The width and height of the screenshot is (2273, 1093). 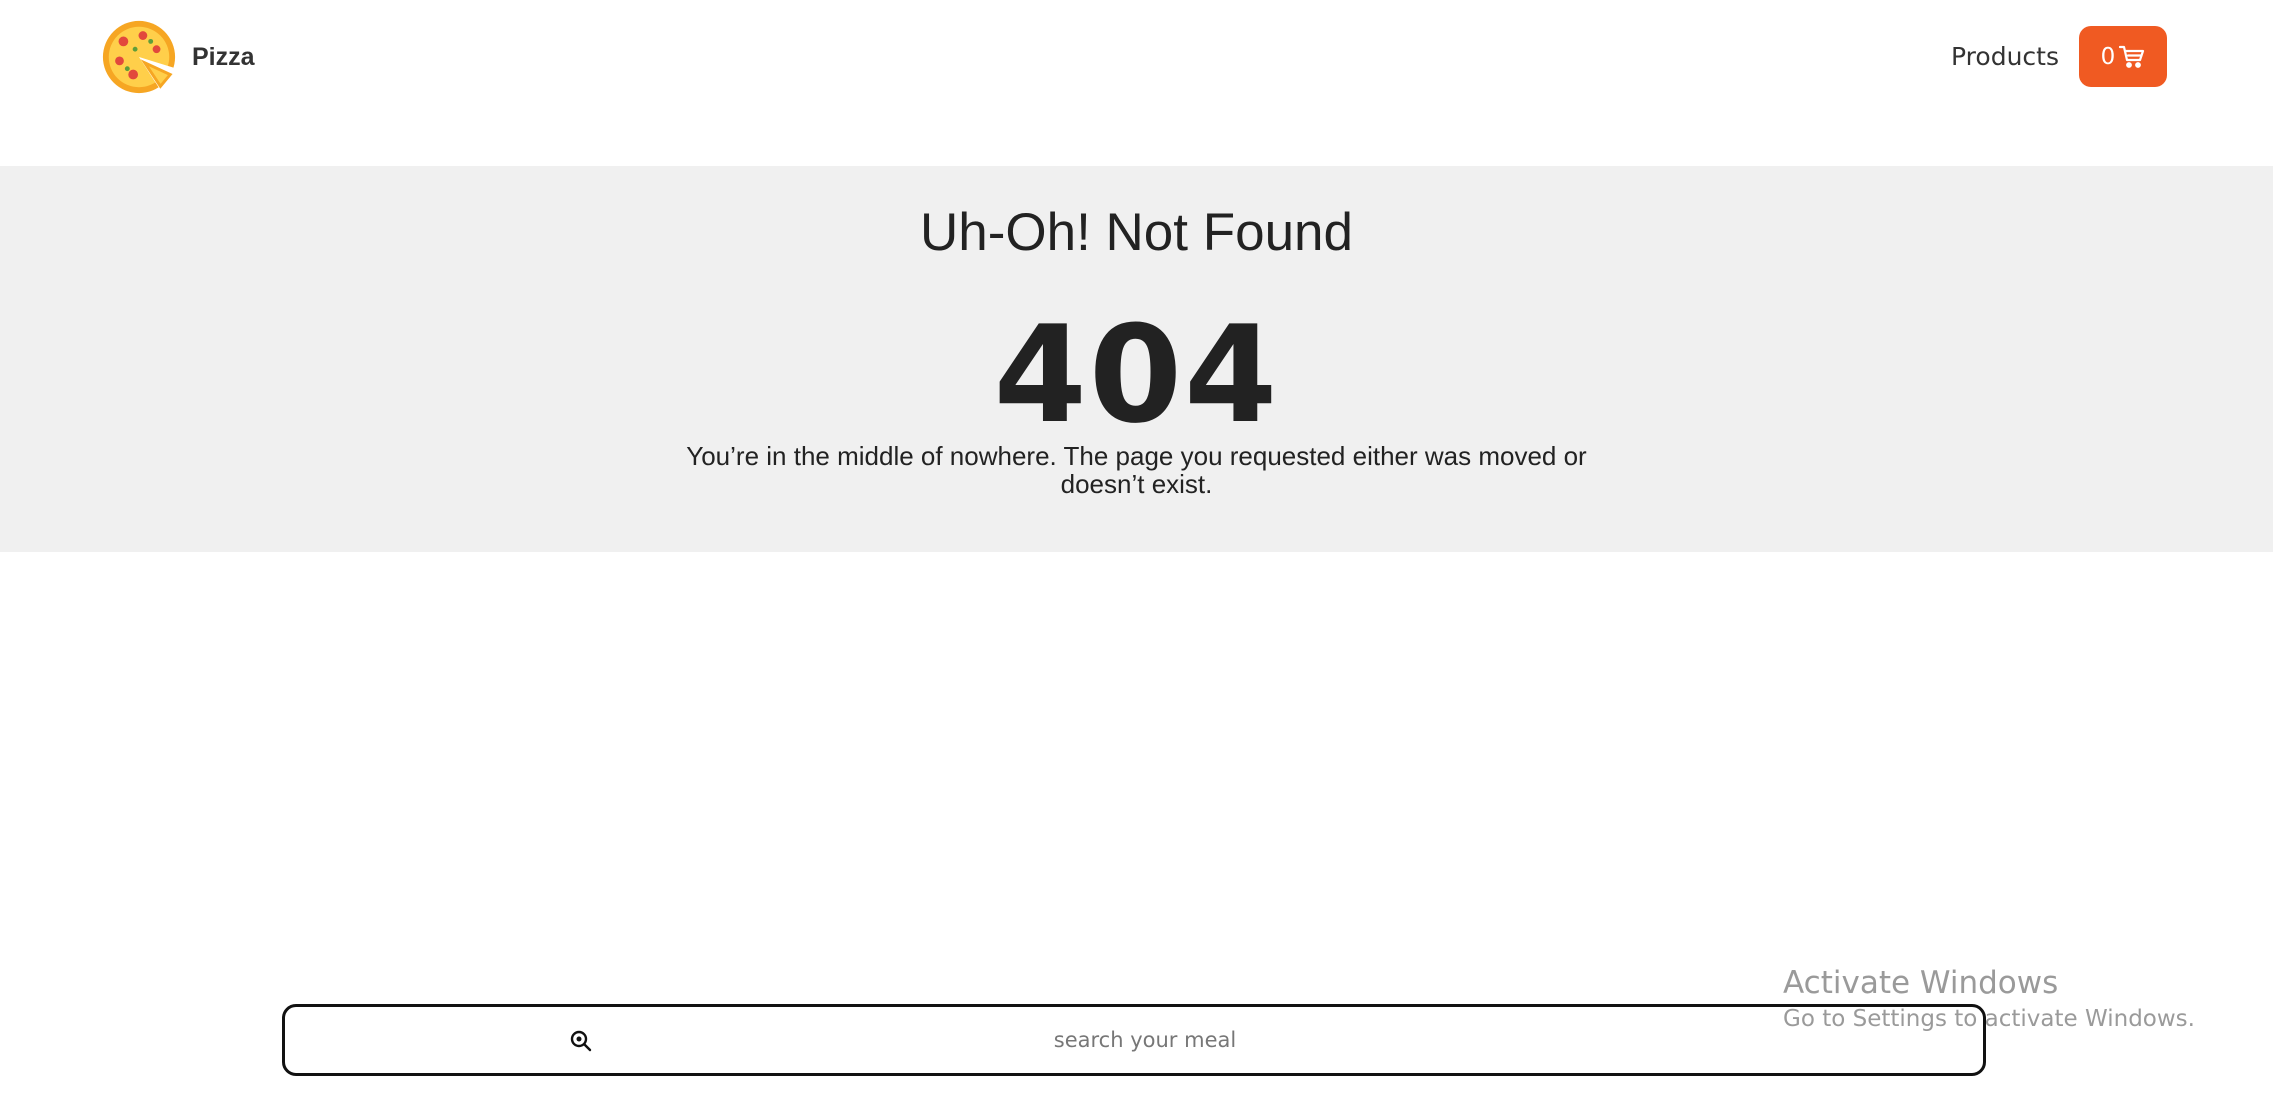 What do you see at coordinates (1921, 983) in the screenshot?
I see `watermark-title: Activate Windows` at bounding box center [1921, 983].